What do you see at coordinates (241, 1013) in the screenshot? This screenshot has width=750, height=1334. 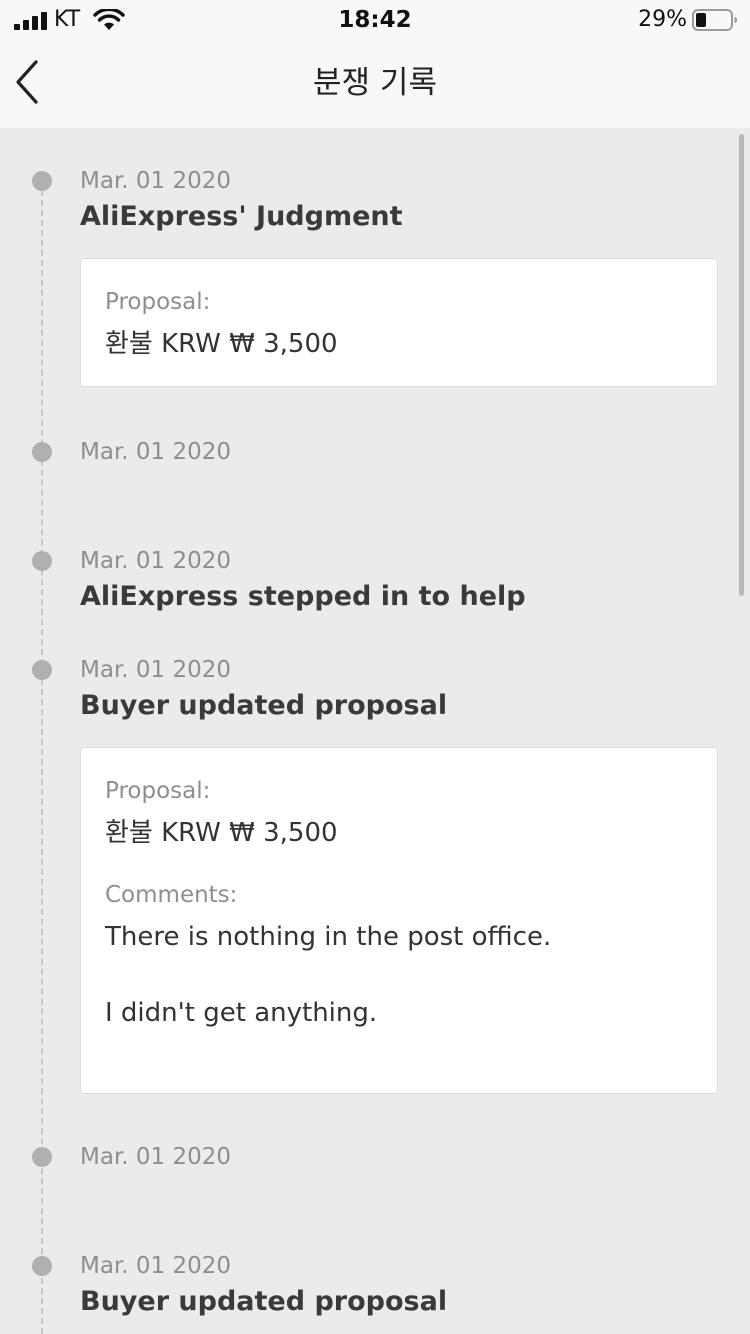 I see `comment-line: I didn't get anything.` at bounding box center [241, 1013].